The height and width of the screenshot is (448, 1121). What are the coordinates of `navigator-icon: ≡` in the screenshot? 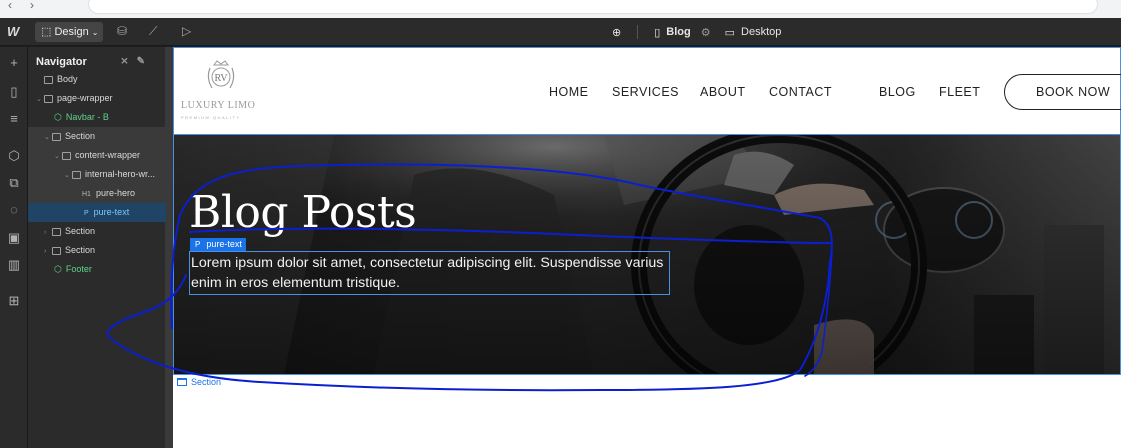 It's located at (14, 119).